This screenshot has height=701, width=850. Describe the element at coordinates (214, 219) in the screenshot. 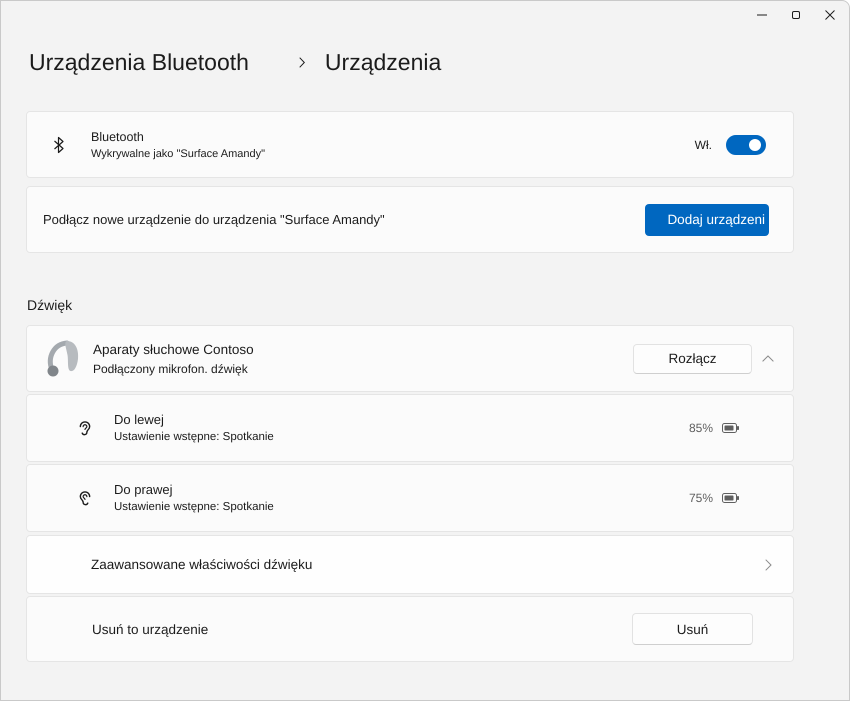

I see `add-device-text: Podłącz nowe urządzenie do urządzenia "Surface Amandy"` at that location.